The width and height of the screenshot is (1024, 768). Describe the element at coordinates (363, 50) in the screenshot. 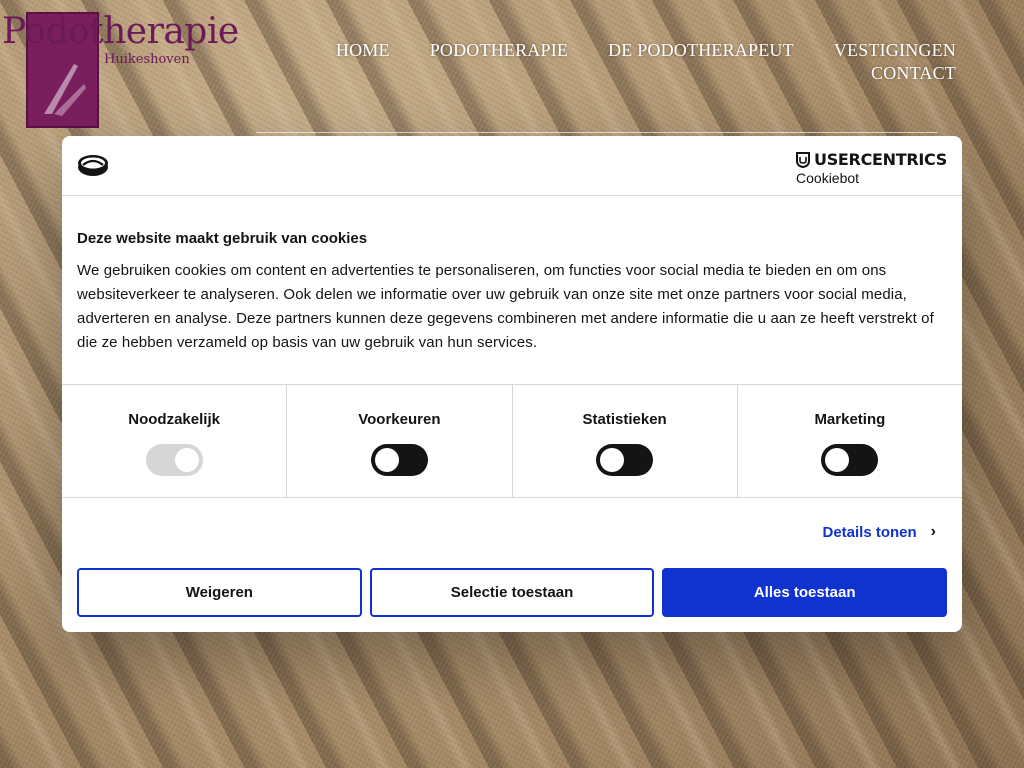

I see `nav-home: HOME` at that location.